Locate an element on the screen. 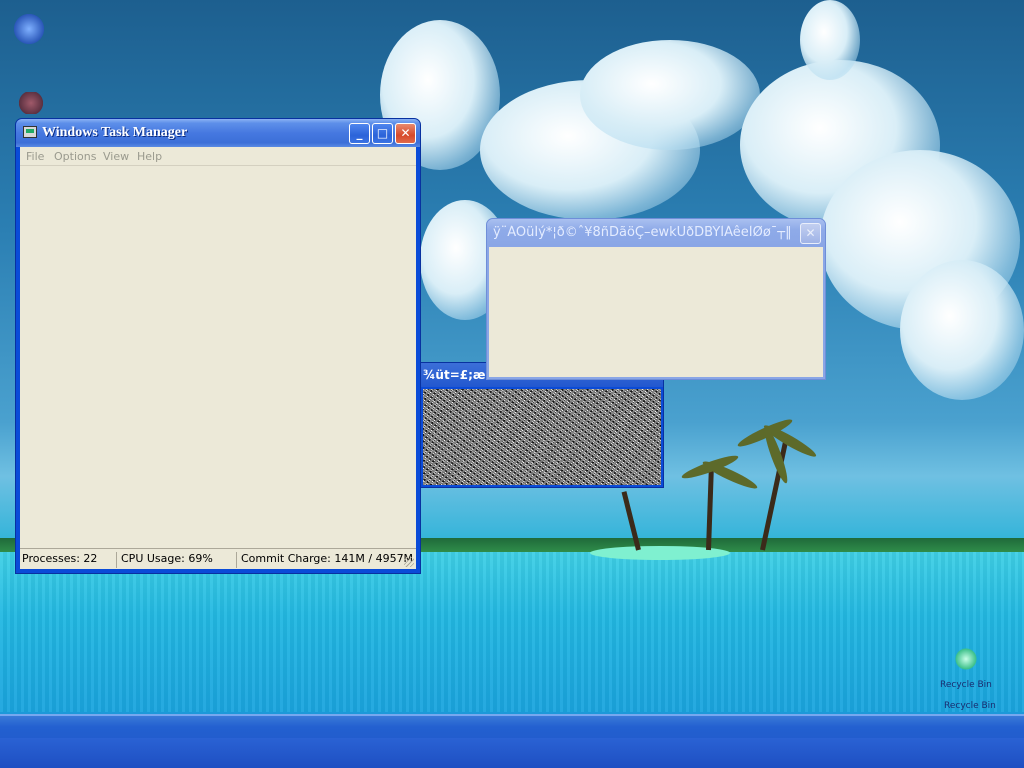 This screenshot has height=768, width=1024. task-manager-titlebar: Windows Task Manager _ □ ✕ is located at coordinates (218, 133).